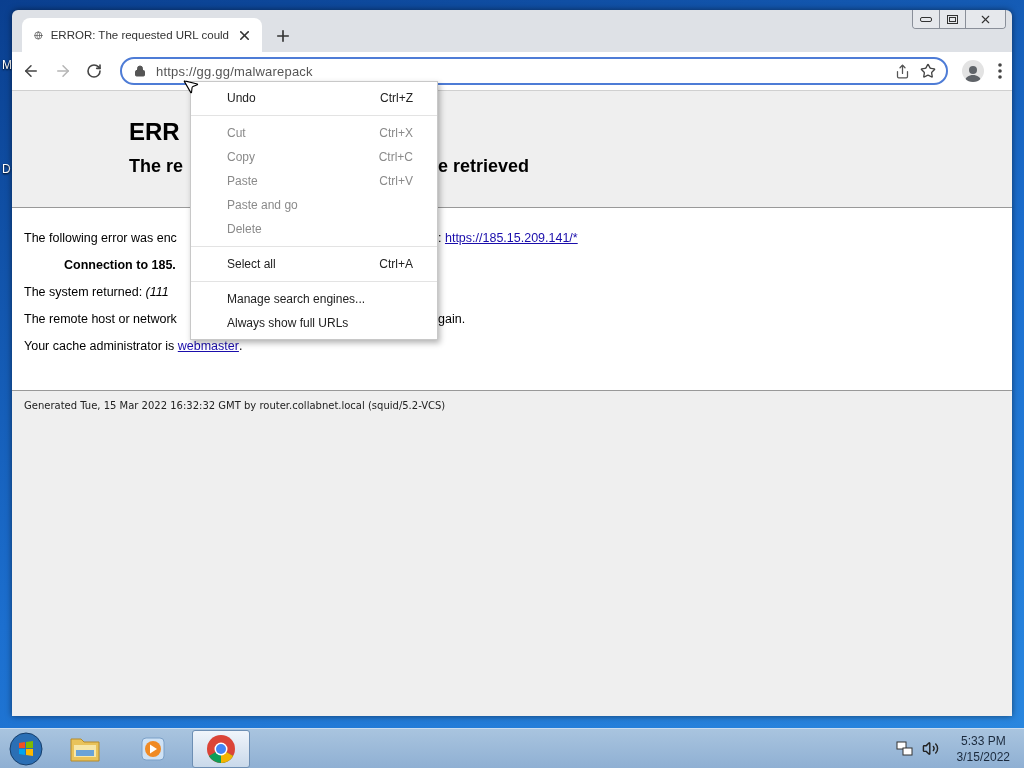  What do you see at coordinates (928, 71) in the screenshot?
I see `bookmark-star-button` at bounding box center [928, 71].